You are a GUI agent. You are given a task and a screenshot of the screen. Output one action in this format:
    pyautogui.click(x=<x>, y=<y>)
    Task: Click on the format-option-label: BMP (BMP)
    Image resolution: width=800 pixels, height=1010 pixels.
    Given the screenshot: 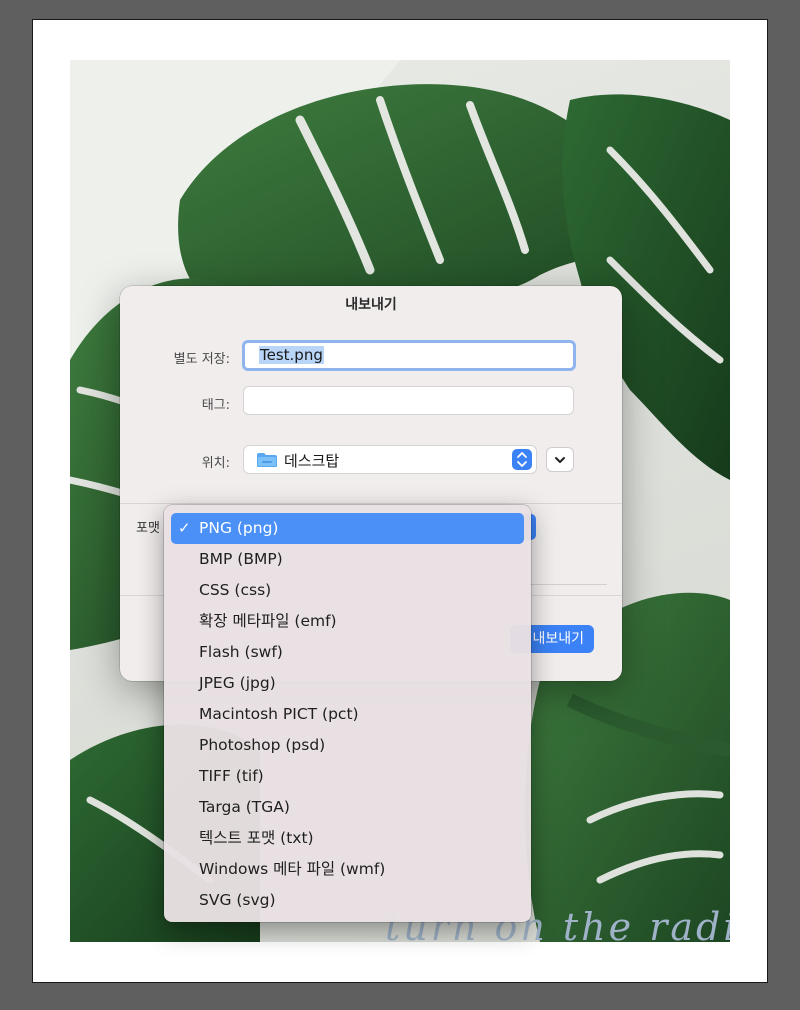 What is the action you would take?
    pyautogui.click(x=241, y=559)
    